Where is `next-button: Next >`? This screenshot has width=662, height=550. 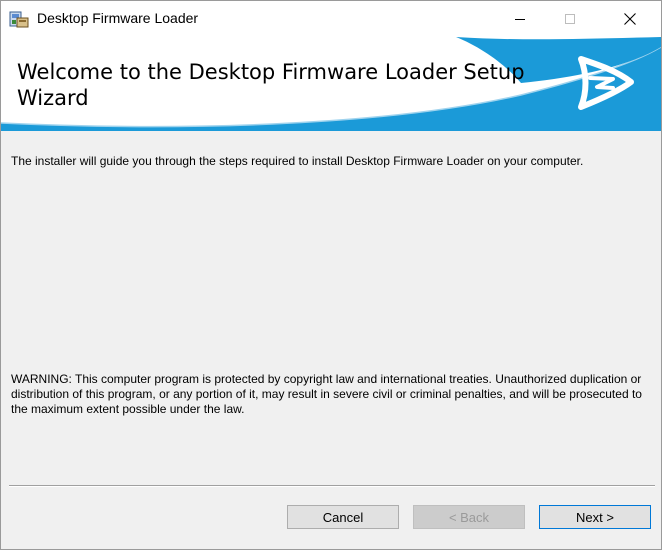 next-button: Next > is located at coordinates (595, 517).